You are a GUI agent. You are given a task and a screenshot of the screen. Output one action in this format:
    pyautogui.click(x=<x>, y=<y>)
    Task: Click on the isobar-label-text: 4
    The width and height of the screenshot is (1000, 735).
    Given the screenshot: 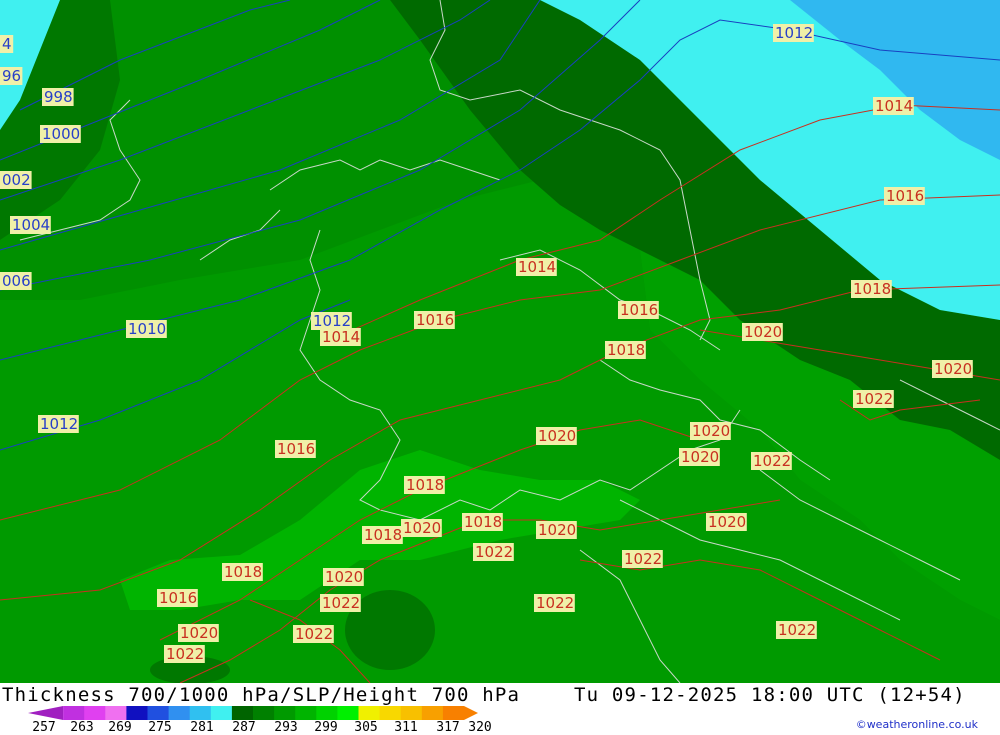 What is the action you would take?
    pyautogui.click(x=7, y=44)
    